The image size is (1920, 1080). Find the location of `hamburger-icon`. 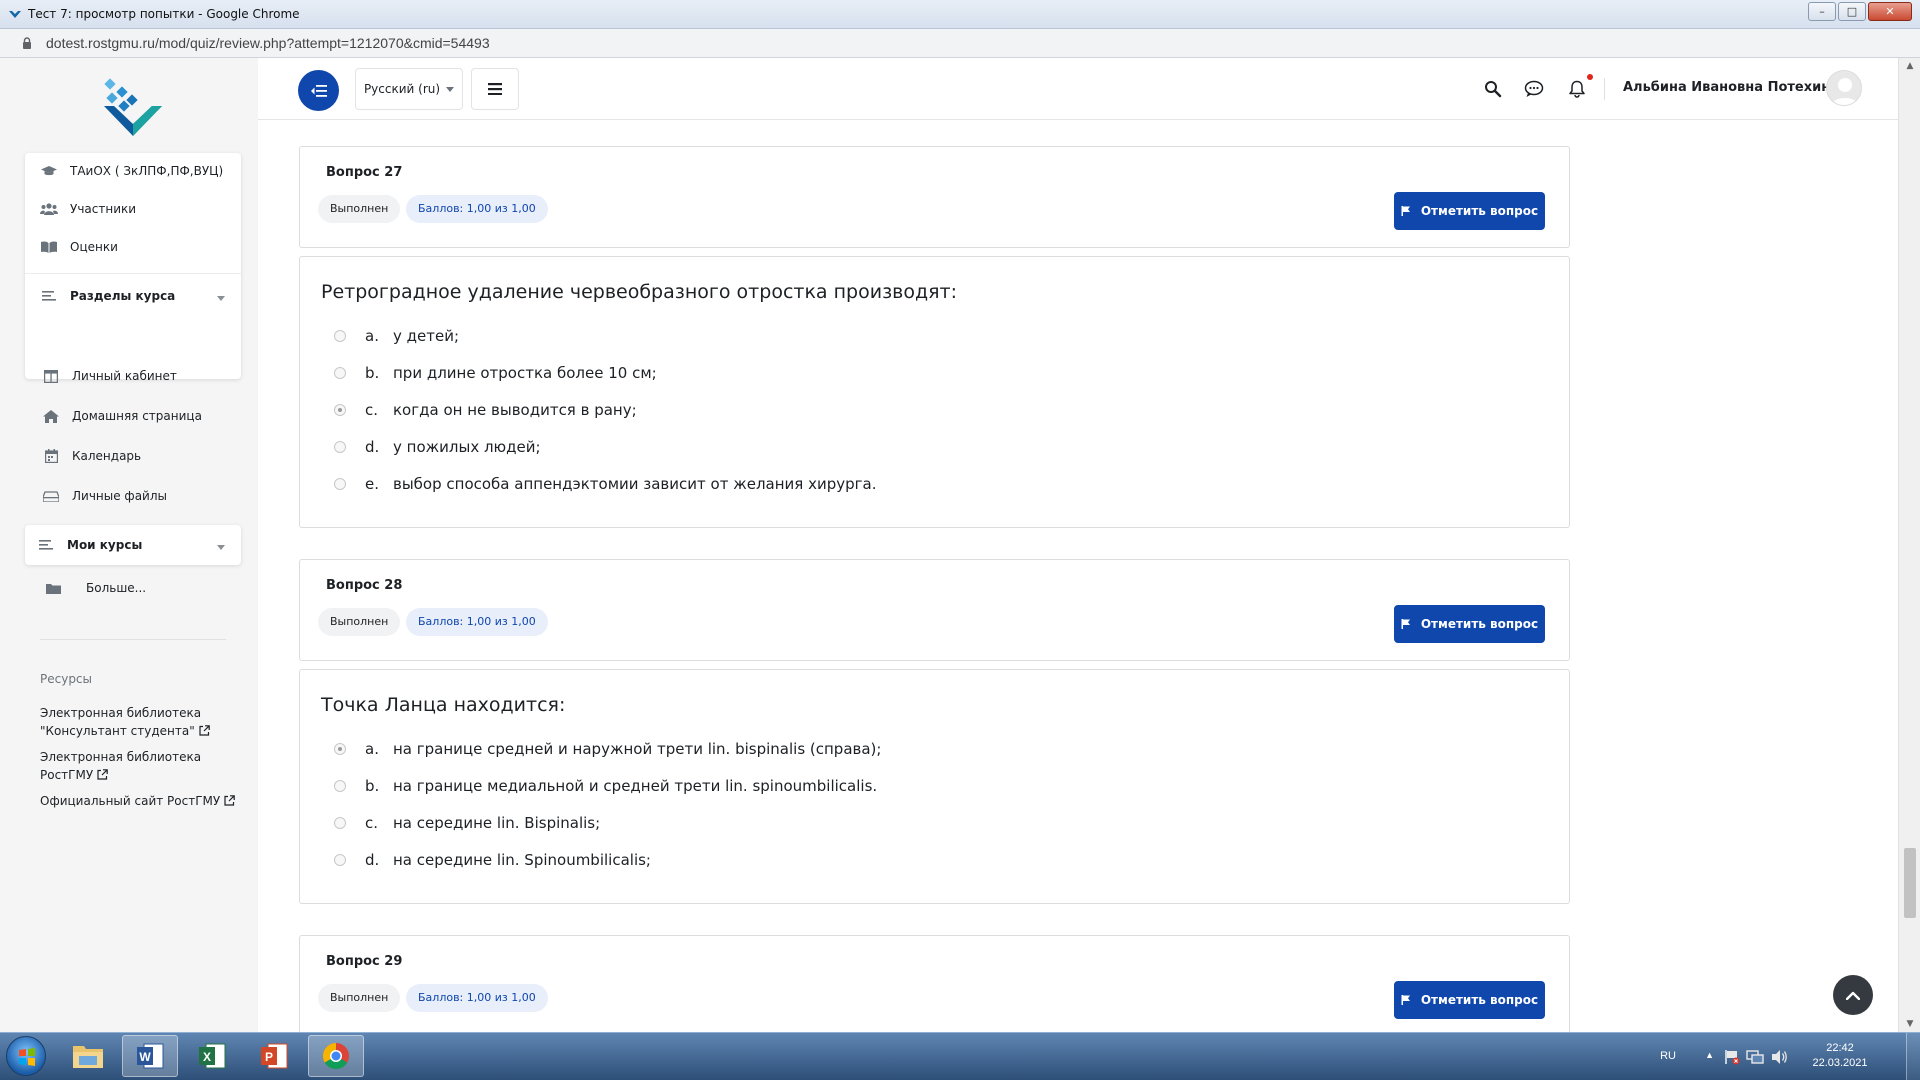

hamburger-icon is located at coordinates (495, 89).